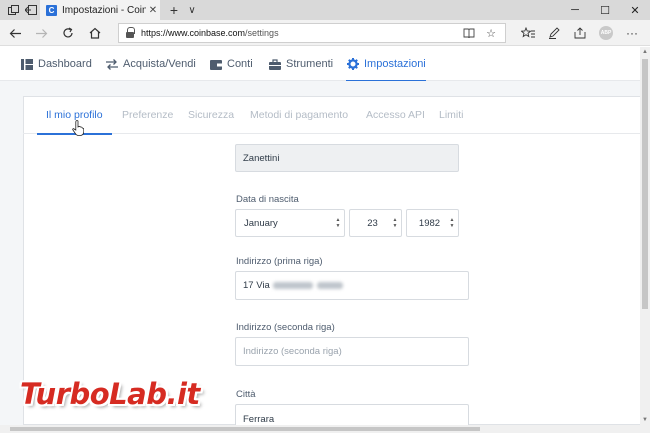  Describe the element at coordinates (395, 64) in the screenshot. I see `nav-item-label: Impostazioni` at that location.